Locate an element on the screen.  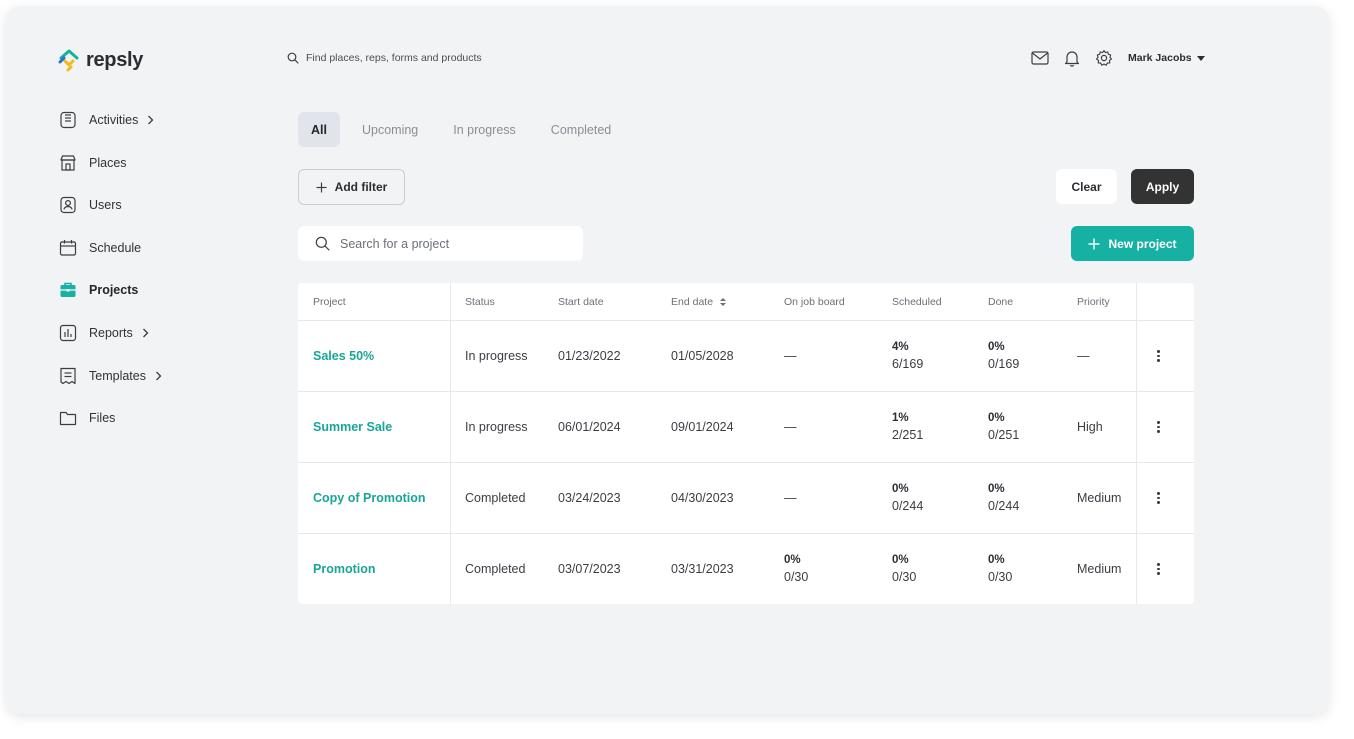
end-date-cell: 04/30/2023 is located at coordinates (702, 498).